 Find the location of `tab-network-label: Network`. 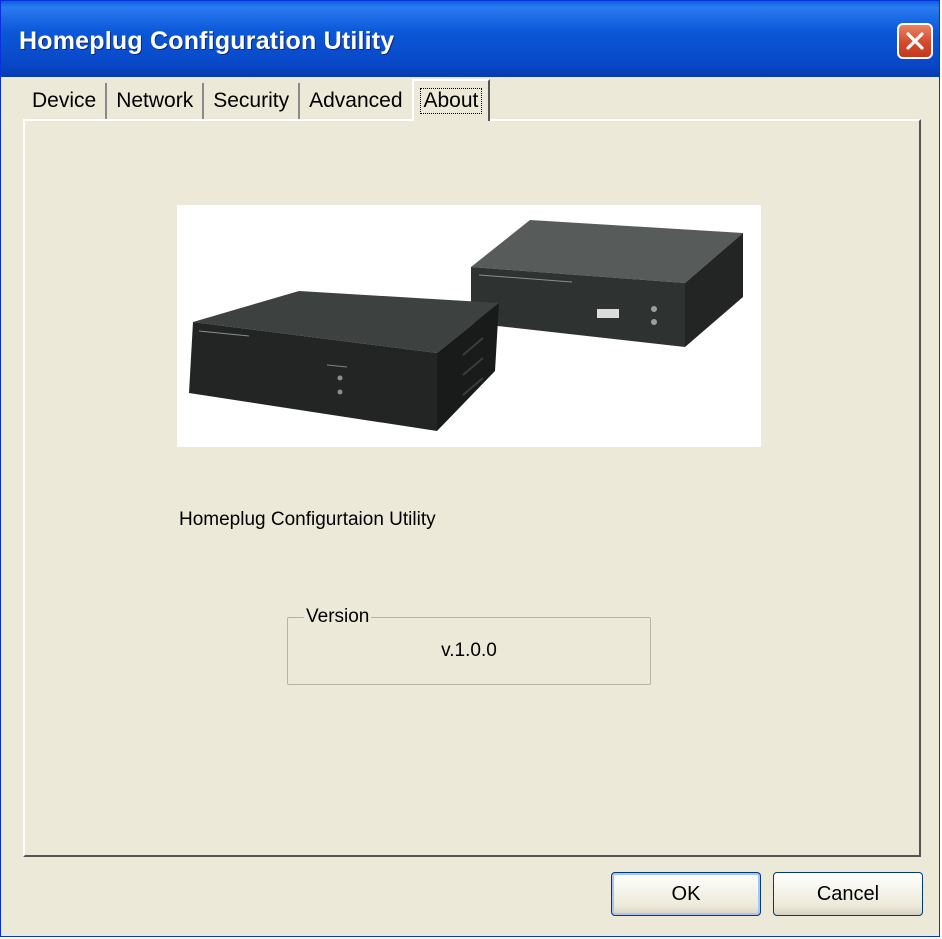

tab-network-label: Network is located at coordinates (155, 100).